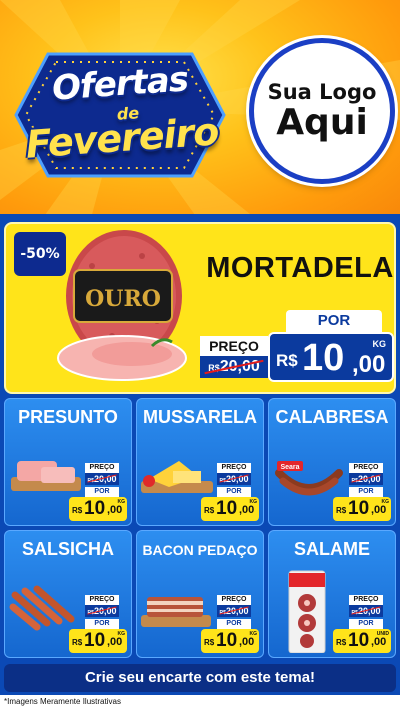 Image resolution: width=400 pixels, height=711 pixels. I want to click on discount-badge: -50%, so click(40, 254).